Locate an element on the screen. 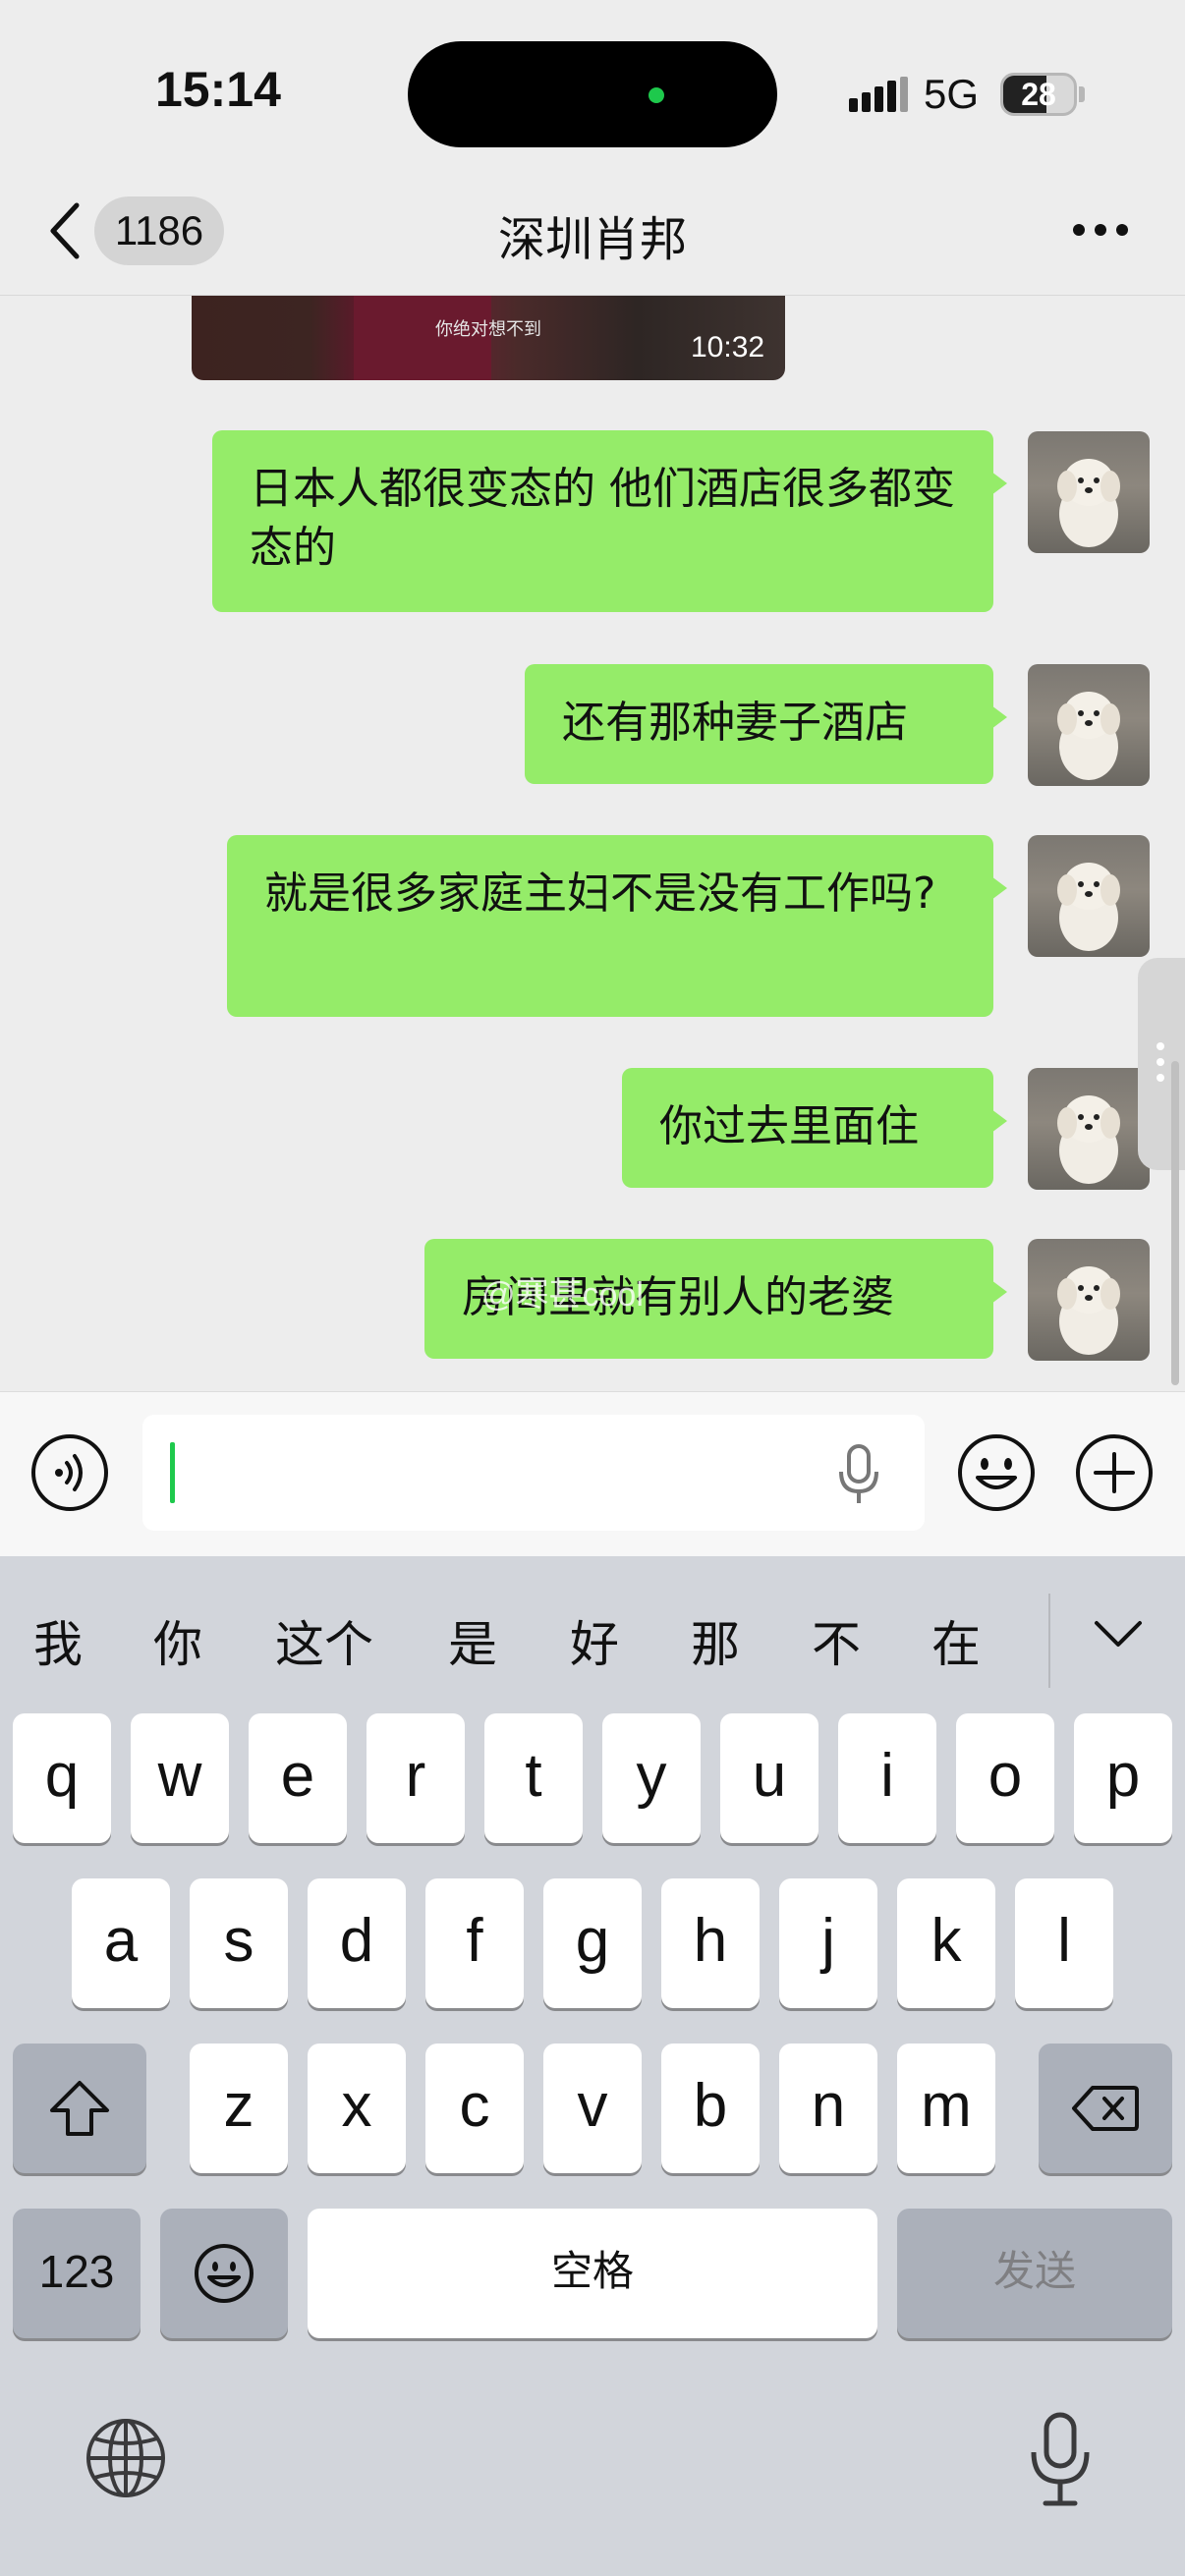 This screenshot has height=2576, width=1185. back-icon is located at coordinates (64, 230).